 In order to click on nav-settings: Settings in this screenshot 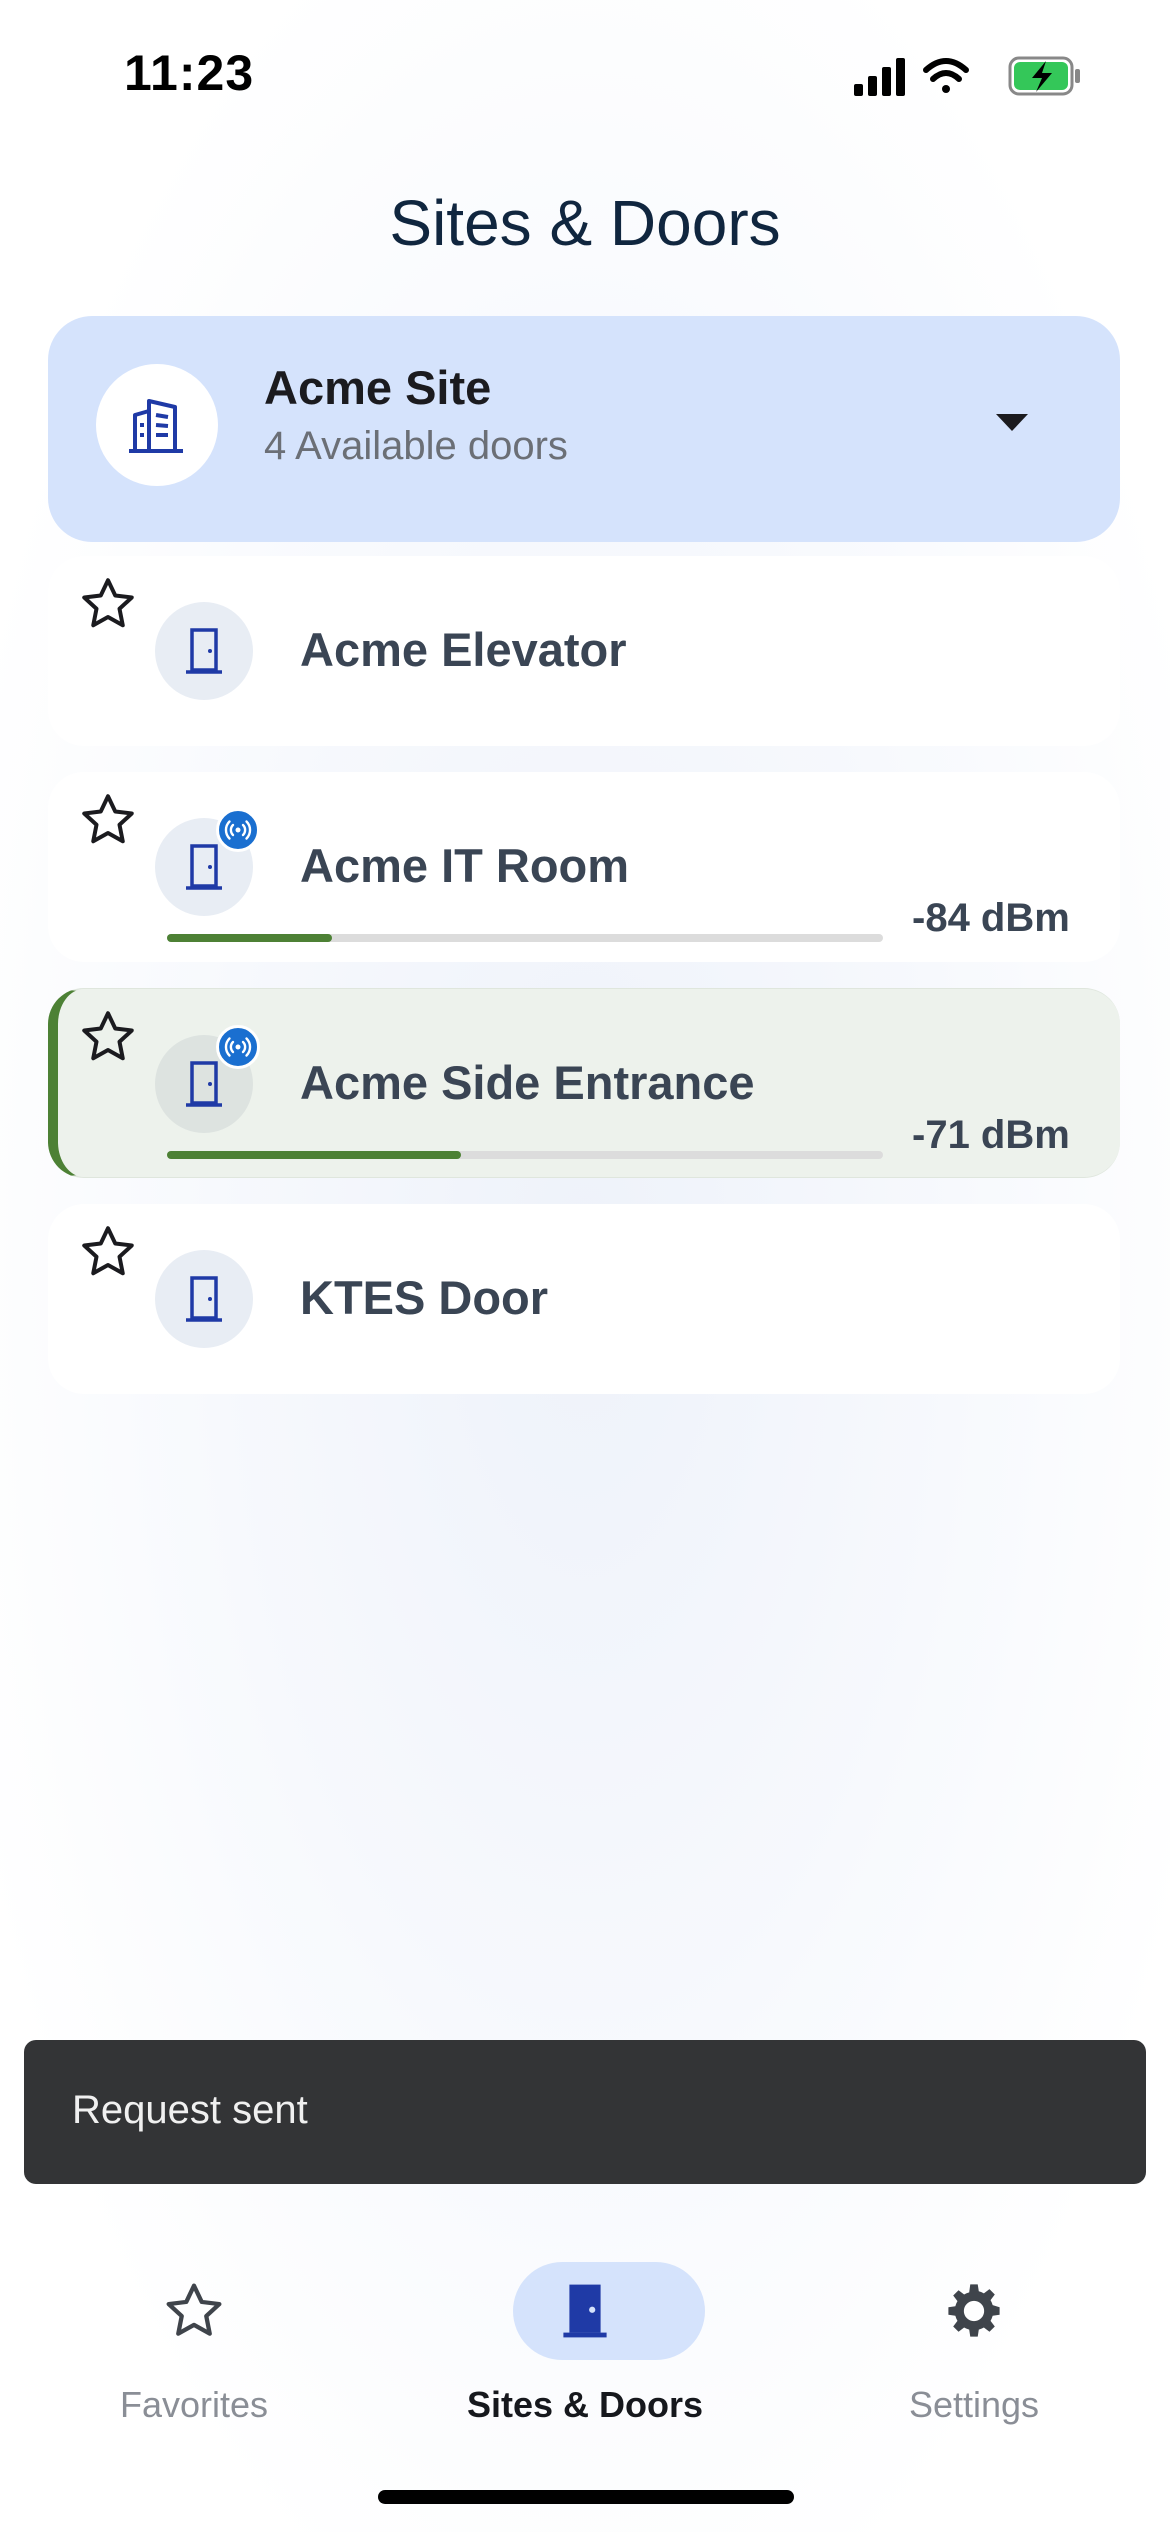, I will do `click(974, 2357)`.